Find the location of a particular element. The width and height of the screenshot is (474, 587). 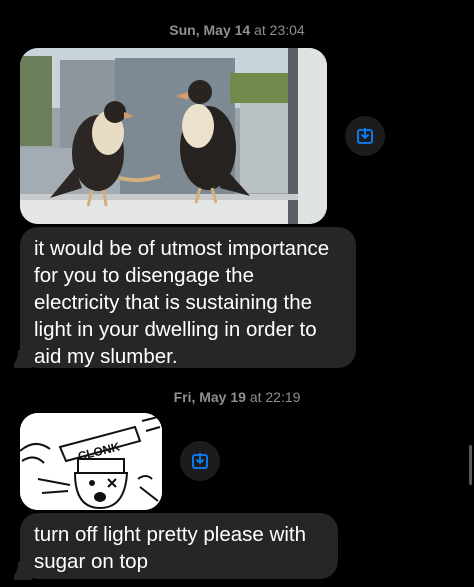

scrollbar is located at coordinates (470, 465).